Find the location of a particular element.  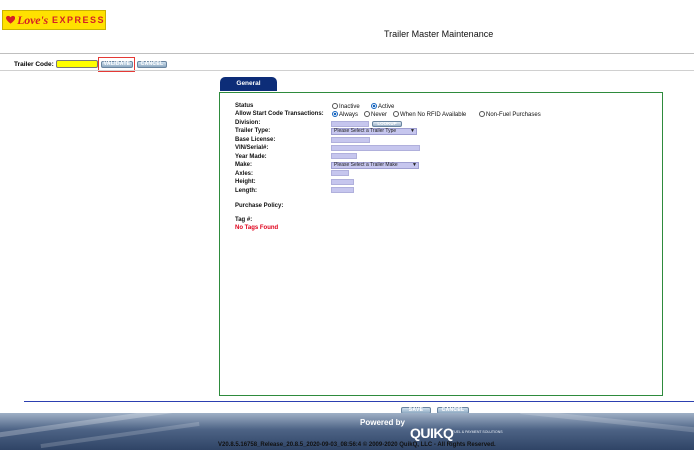

axles-label: Axles: is located at coordinates (244, 174).